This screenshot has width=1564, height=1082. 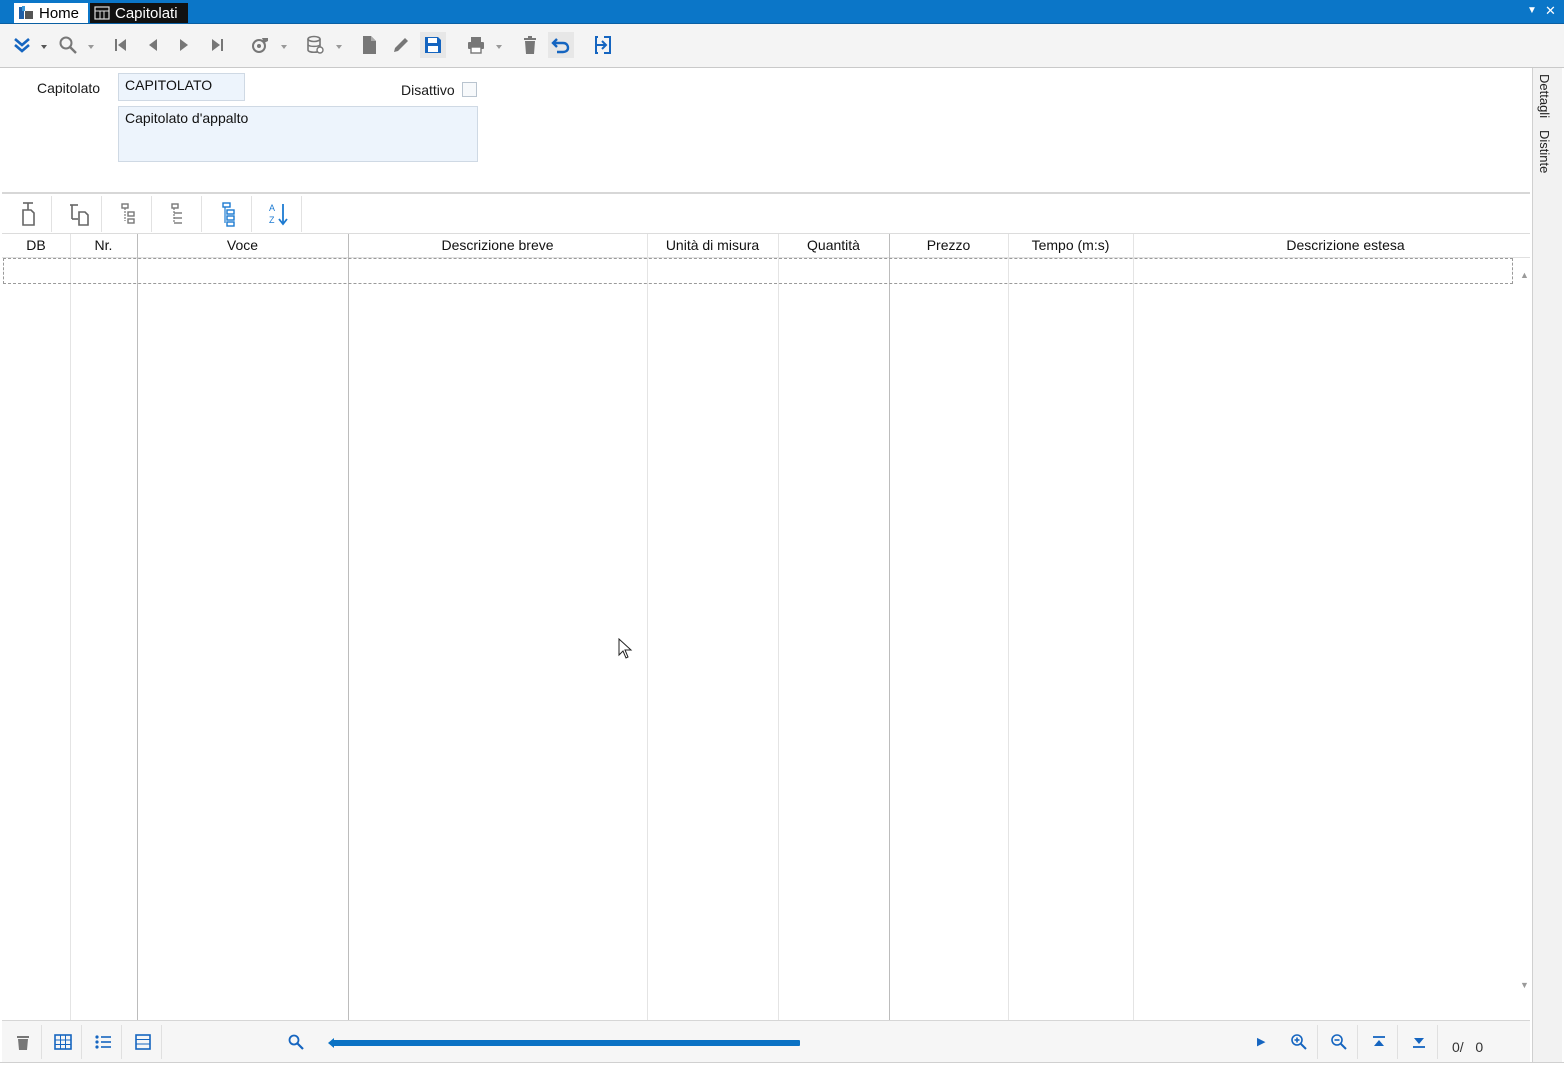 I want to click on last-record-button, so click(x=217, y=45).